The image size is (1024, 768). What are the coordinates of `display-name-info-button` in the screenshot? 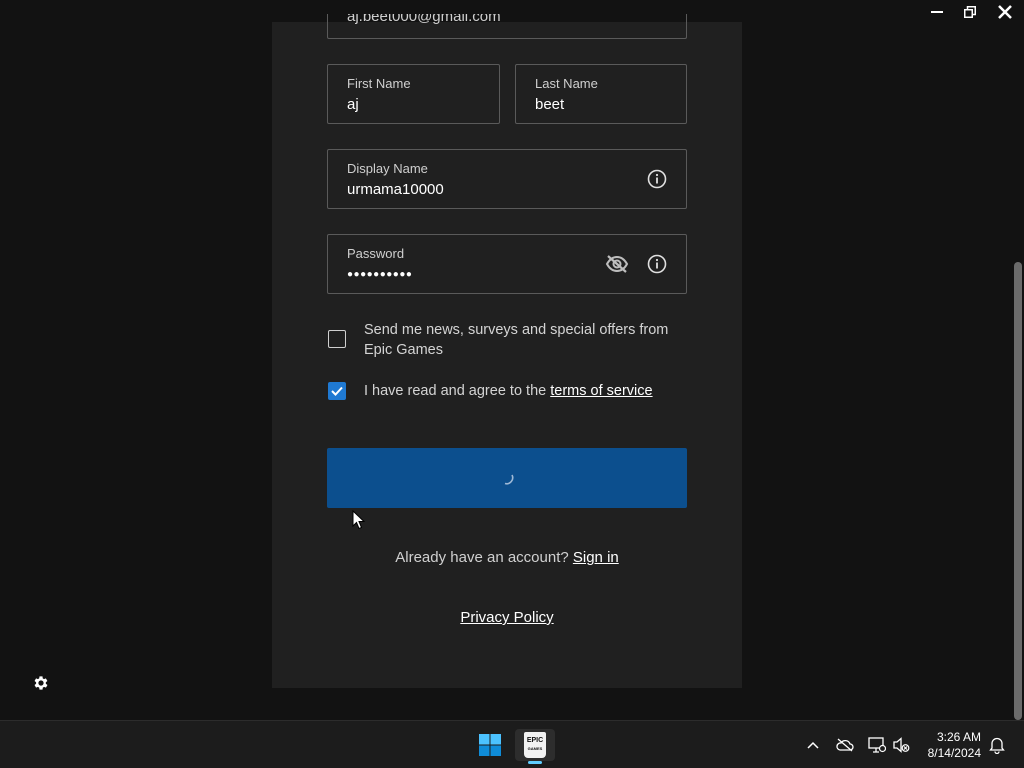 It's located at (657, 179).